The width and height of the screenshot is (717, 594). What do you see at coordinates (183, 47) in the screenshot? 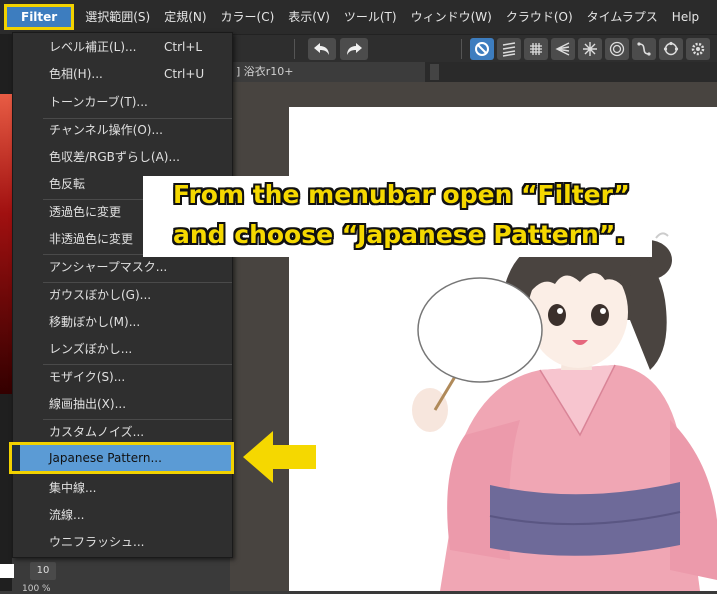
I see `menu-item-shortcut: Ctrl+L` at bounding box center [183, 47].